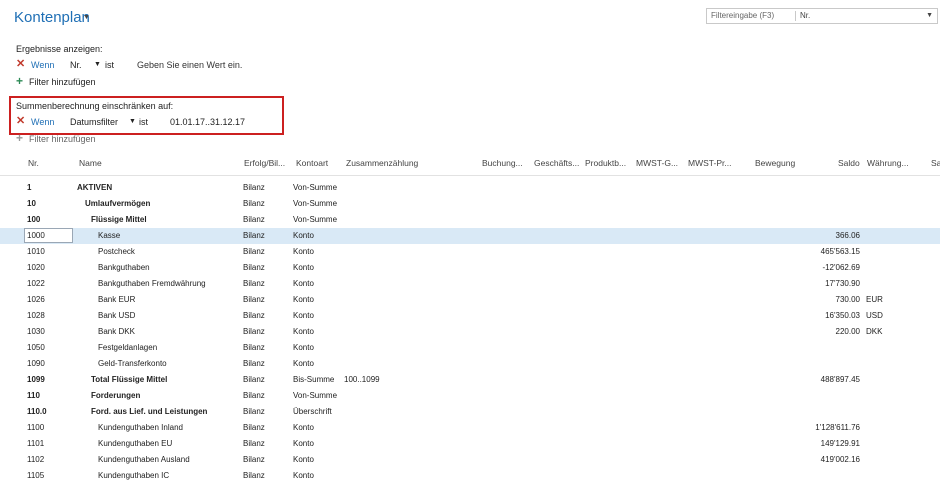  Describe the element at coordinates (140, 427) in the screenshot. I see `cell-name: Kundenguthaben Inland` at that location.